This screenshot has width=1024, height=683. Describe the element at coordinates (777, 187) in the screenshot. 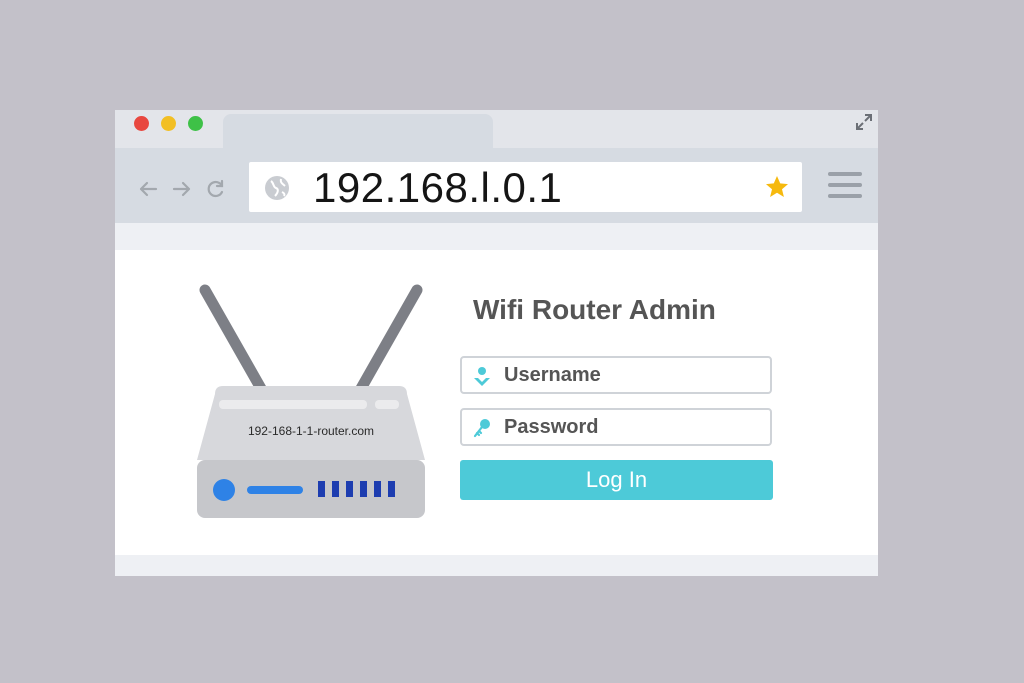

I see `star-icon` at that location.